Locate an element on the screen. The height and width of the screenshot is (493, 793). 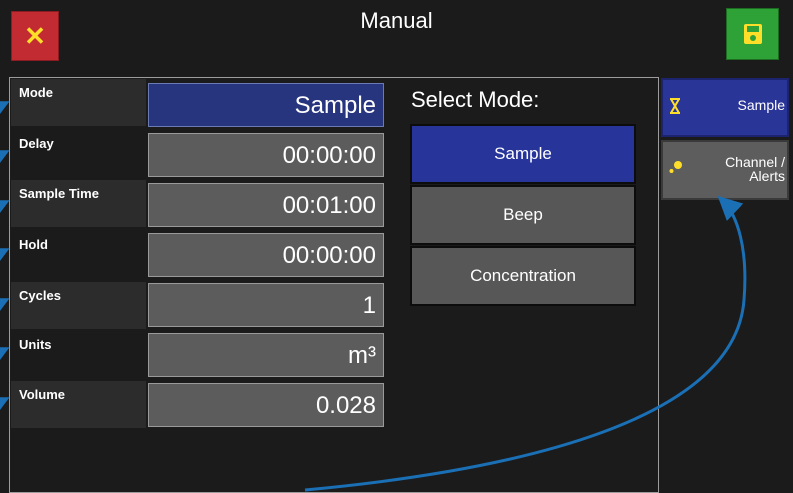
field-label-sample-time: Sample Time is located at coordinates (78, 203).